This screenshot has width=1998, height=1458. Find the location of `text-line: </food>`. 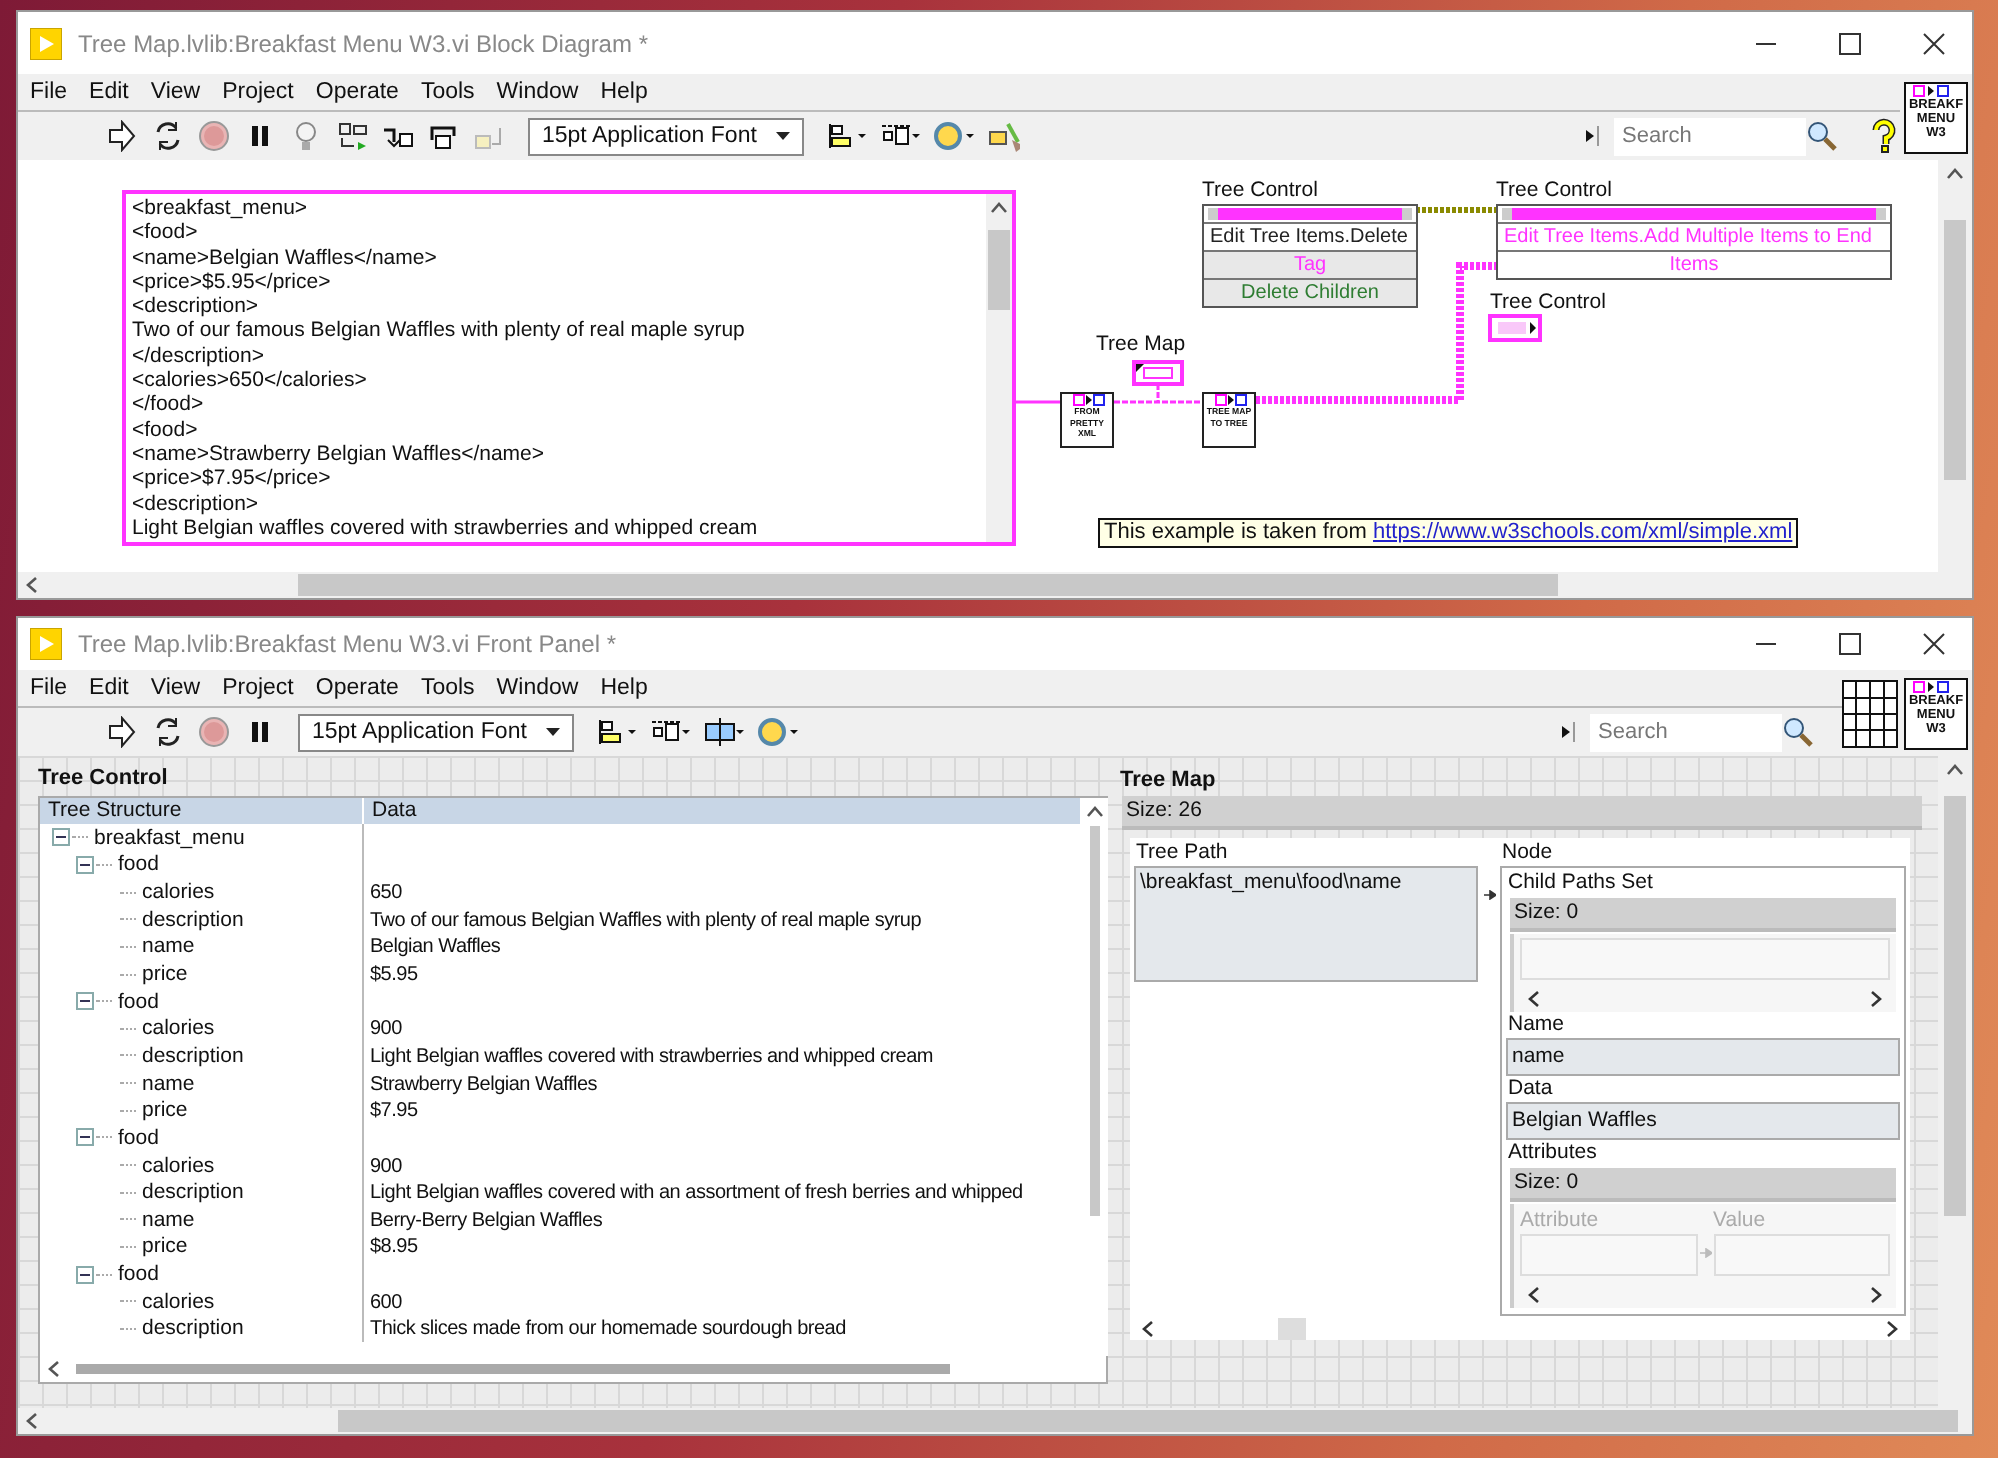

text-line: </food> is located at coordinates (169, 405).